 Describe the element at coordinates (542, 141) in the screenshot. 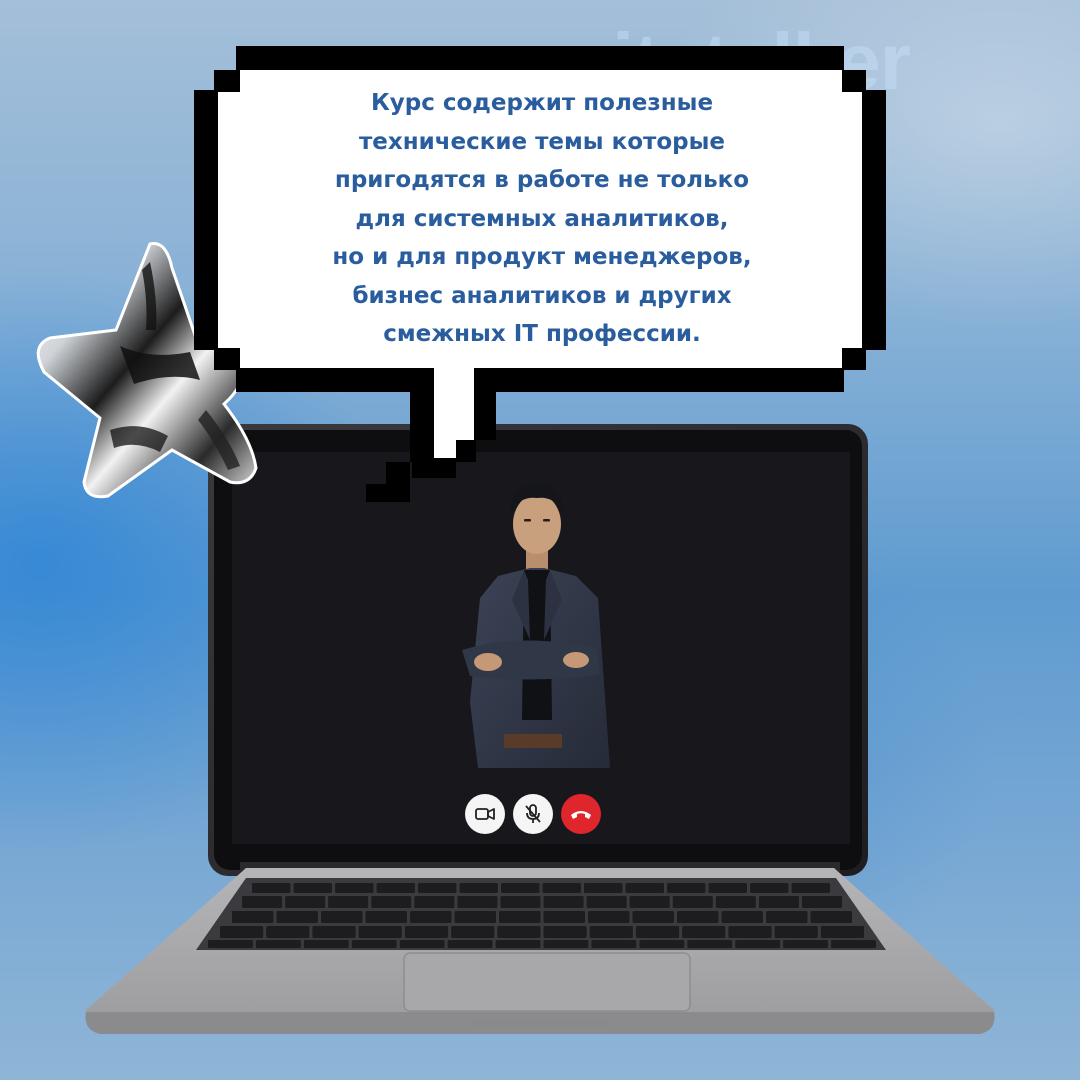

I see `bubble-line: технические темы которые` at that location.